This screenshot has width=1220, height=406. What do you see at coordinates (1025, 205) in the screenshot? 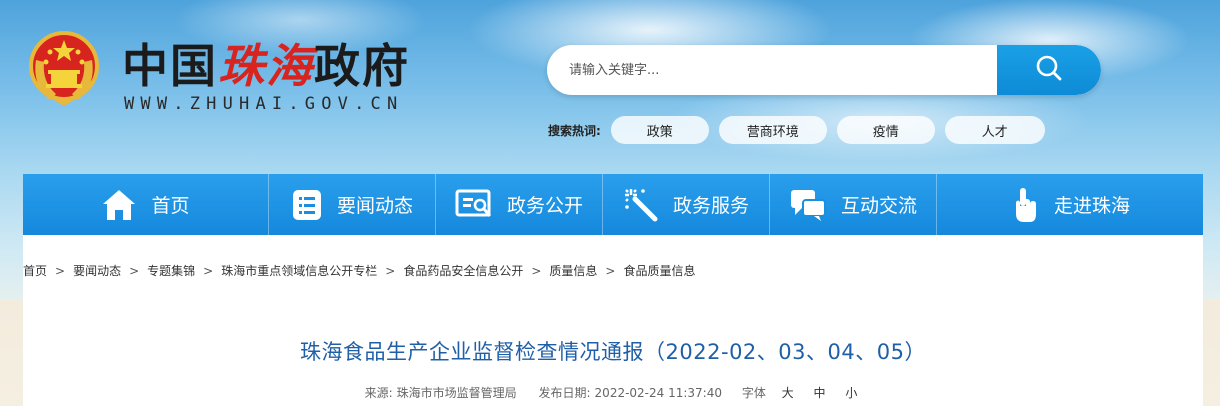
I see `pointer-hand-icon` at bounding box center [1025, 205].